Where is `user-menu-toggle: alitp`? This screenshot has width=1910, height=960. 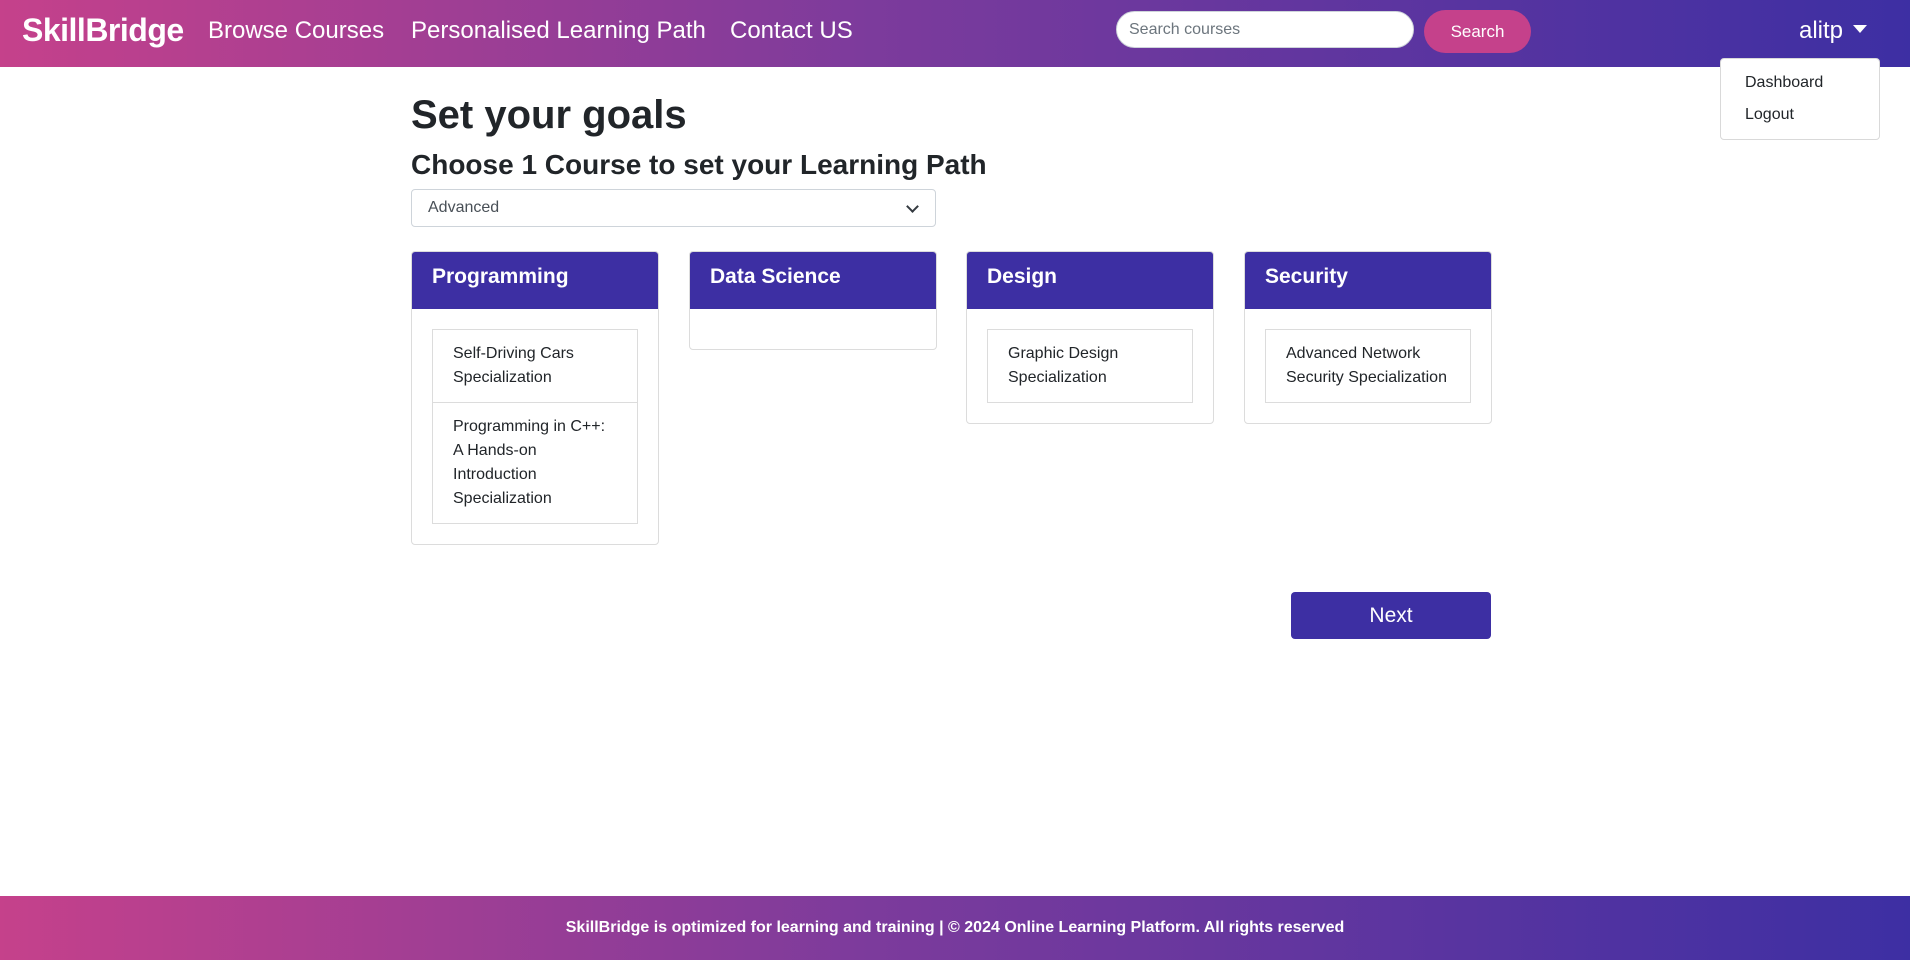 user-menu-toggle: alitp is located at coordinates (1833, 31).